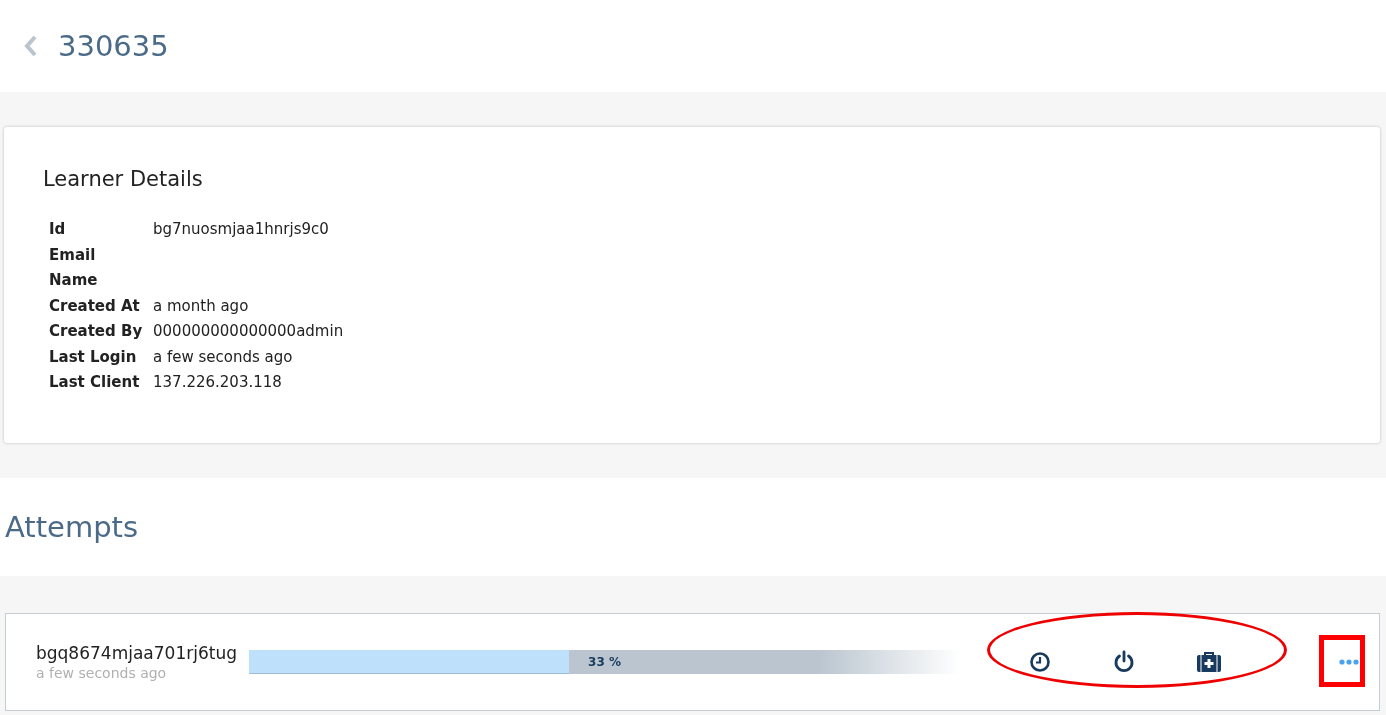 The width and height of the screenshot is (1386, 715). Describe the element at coordinates (123, 179) in the screenshot. I see `card-title: Learner Details` at that location.